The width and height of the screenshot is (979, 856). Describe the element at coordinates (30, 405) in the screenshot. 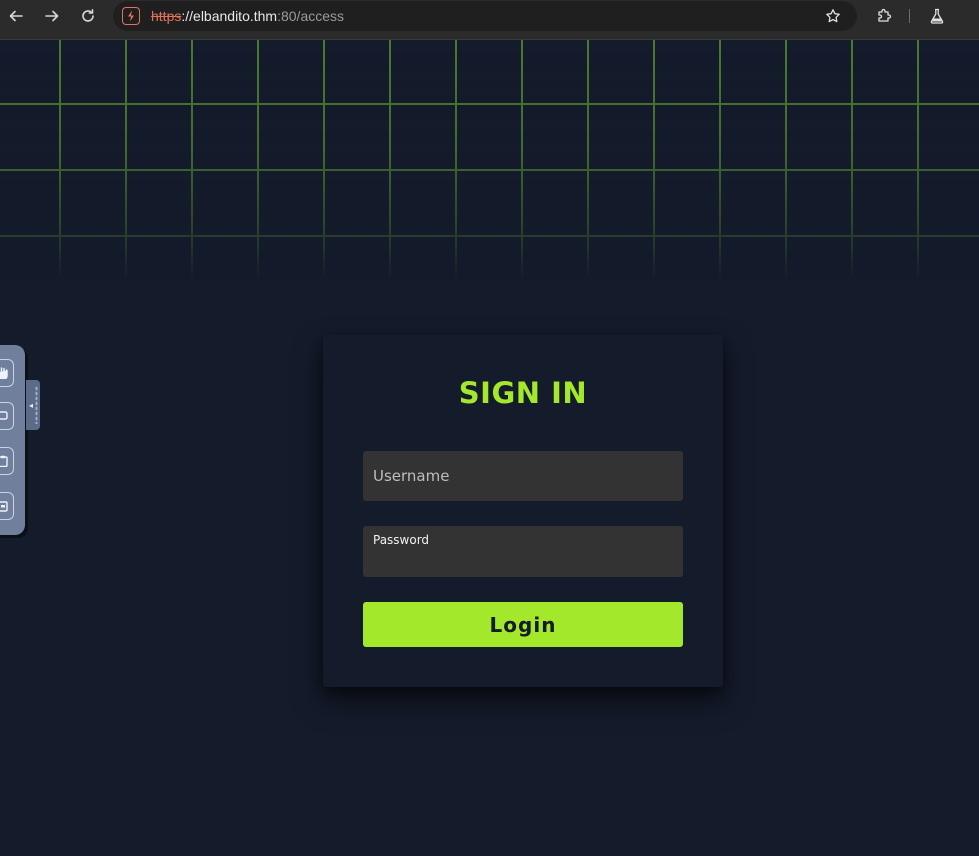

I see `collapse-arrow-icon: ◂` at that location.